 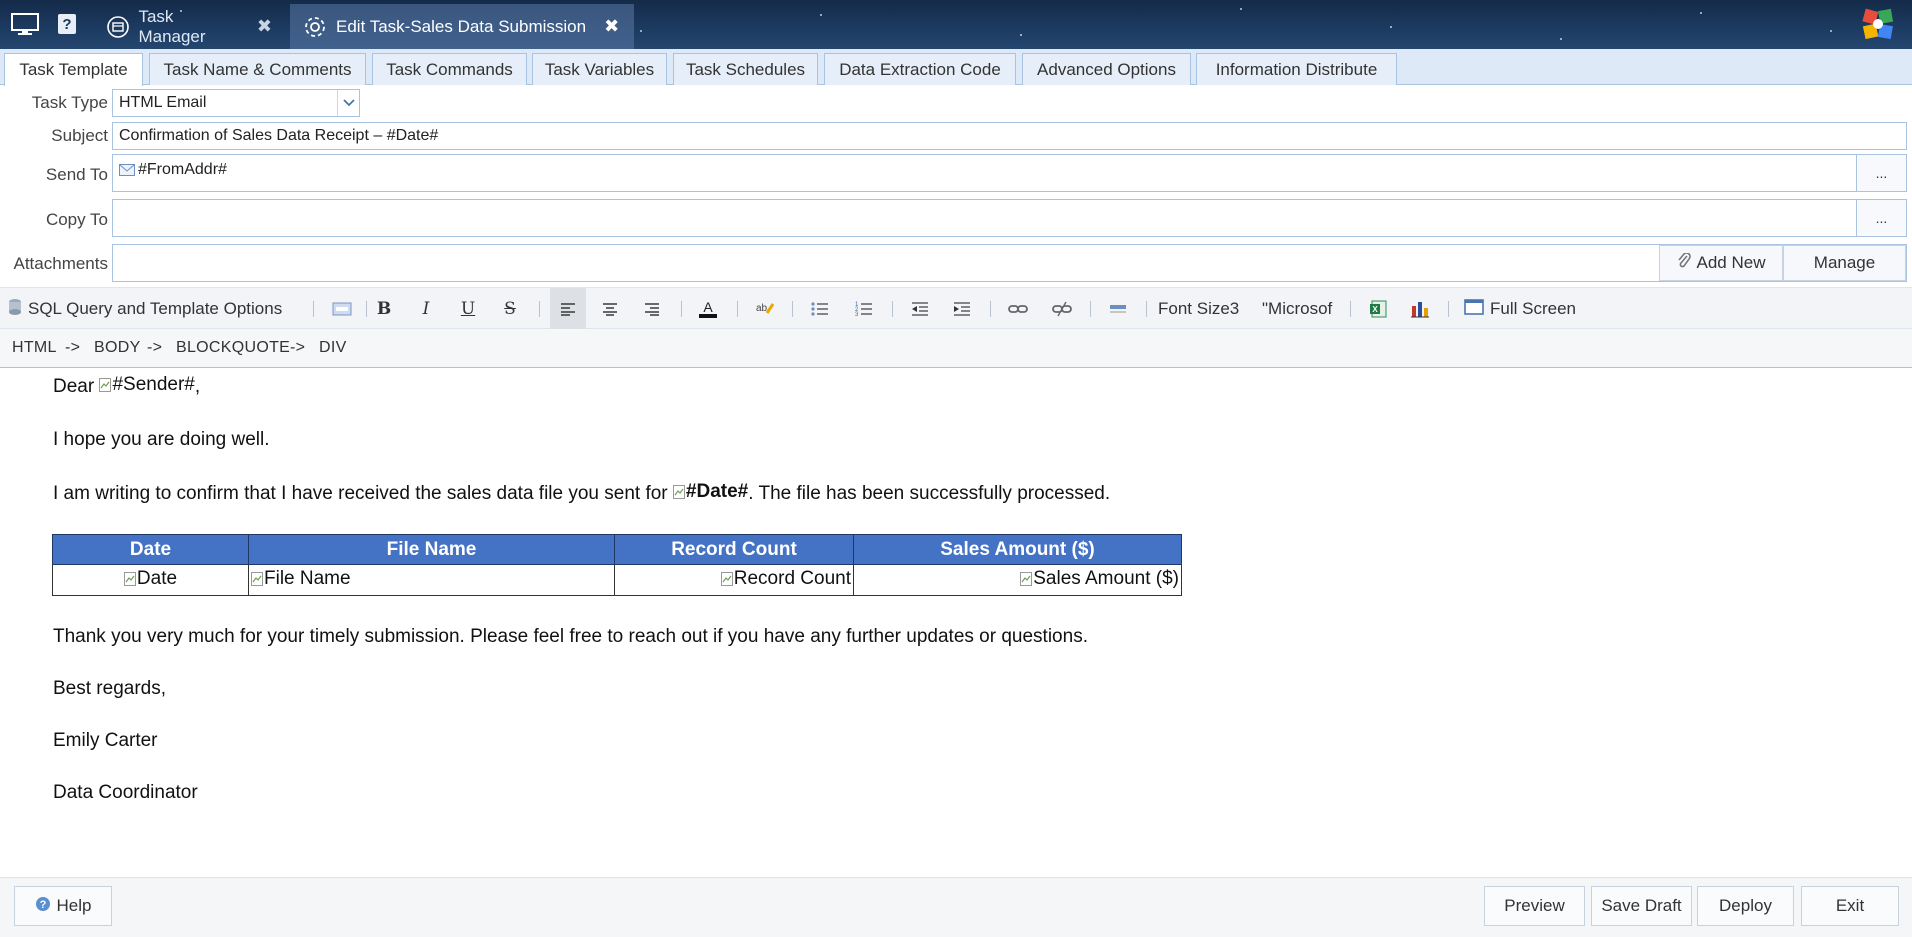 What do you see at coordinates (510, 309) in the screenshot?
I see `strikethrough-button: S` at bounding box center [510, 309].